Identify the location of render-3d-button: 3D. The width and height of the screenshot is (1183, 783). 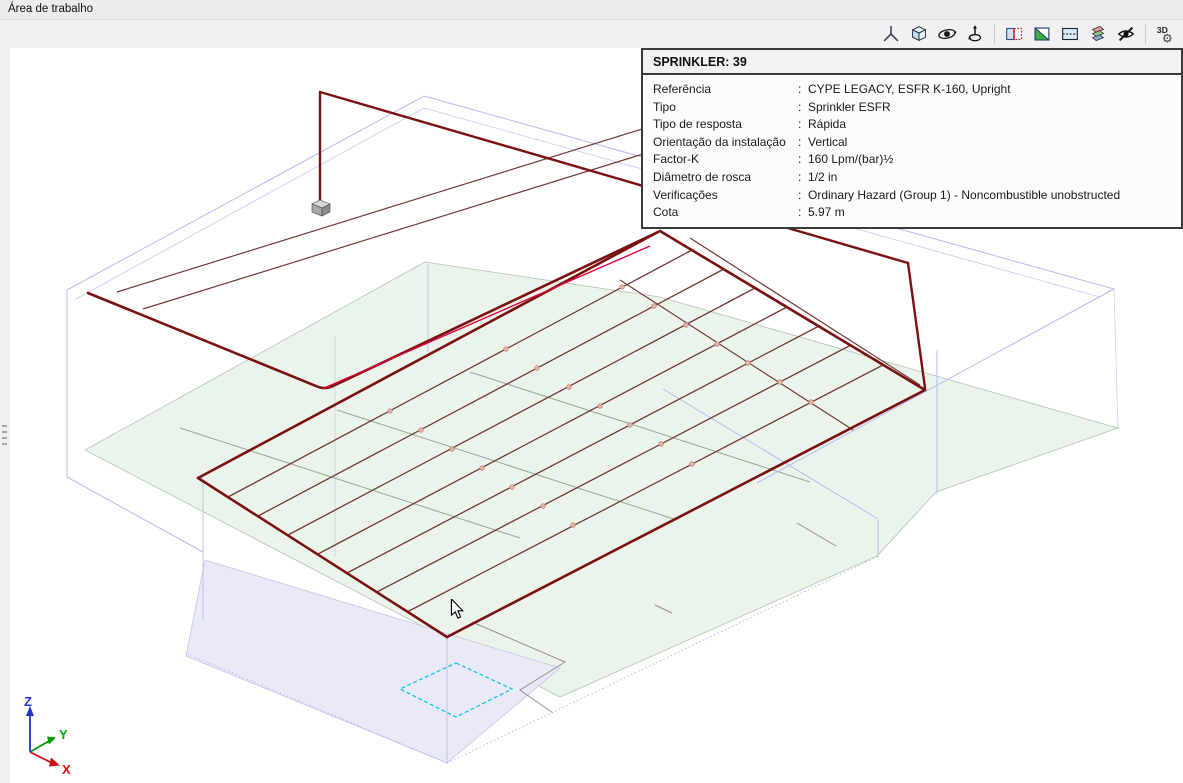
(1165, 34).